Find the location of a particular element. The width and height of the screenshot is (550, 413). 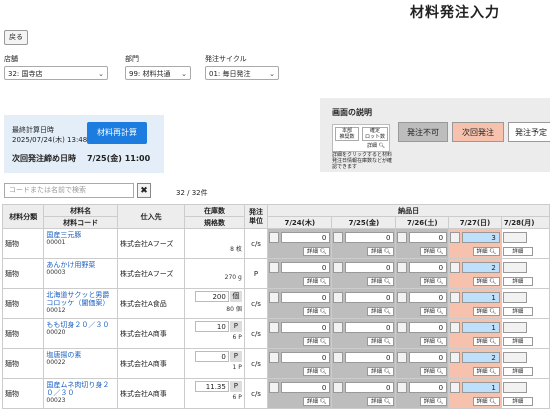

cell-name-code: 国産ムネ肉切り身２０／３０ 00023 is located at coordinates (80, 393).